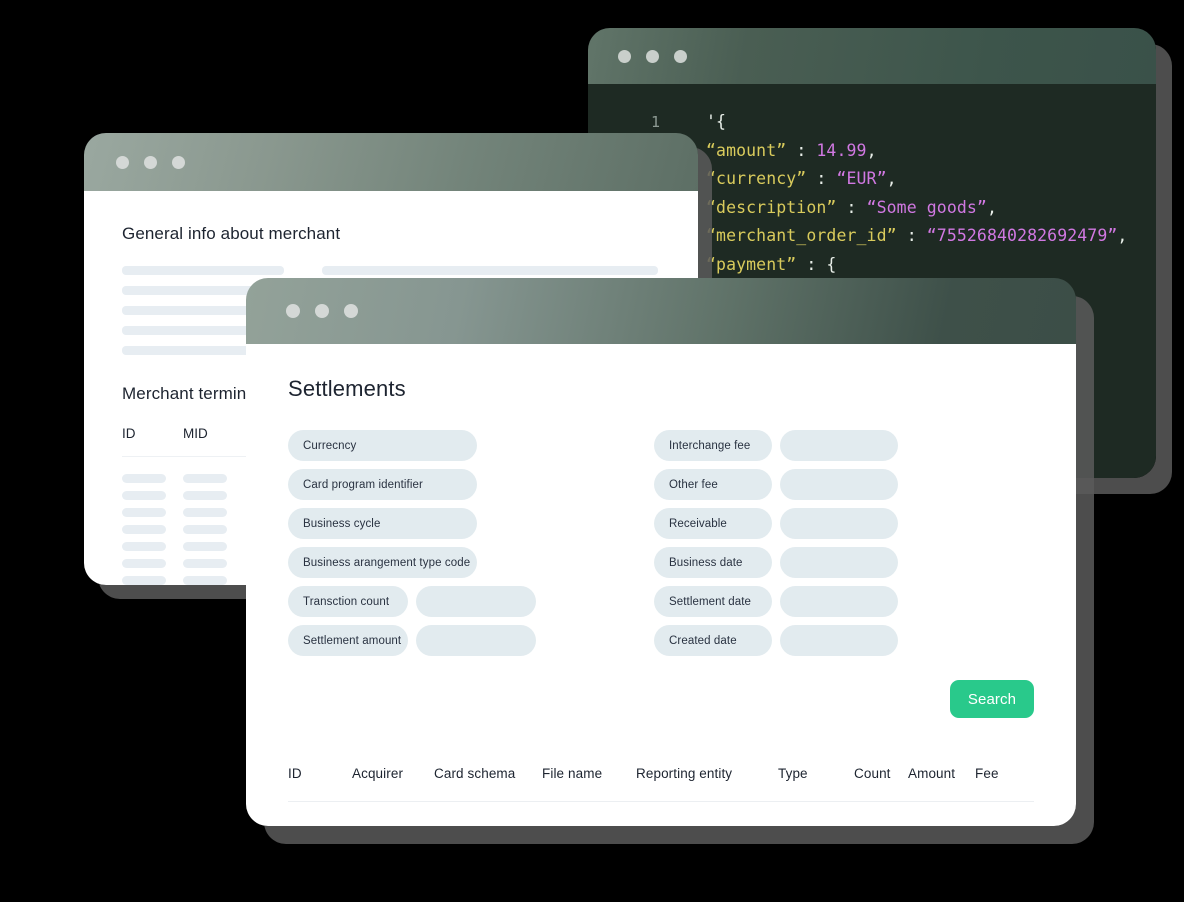 This screenshot has height=902, width=1184. What do you see at coordinates (661, 801) in the screenshot?
I see `results-header-divider` at bounding box center [661, 801].